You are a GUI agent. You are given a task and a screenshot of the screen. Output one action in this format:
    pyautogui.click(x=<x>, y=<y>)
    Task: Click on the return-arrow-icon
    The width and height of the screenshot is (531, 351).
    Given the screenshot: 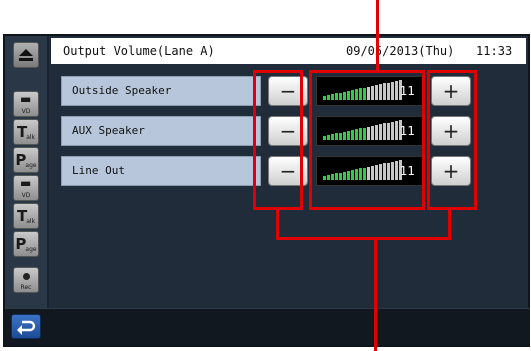 What is the action you would take?
    pyautogui.click(x=26, y=327)
    